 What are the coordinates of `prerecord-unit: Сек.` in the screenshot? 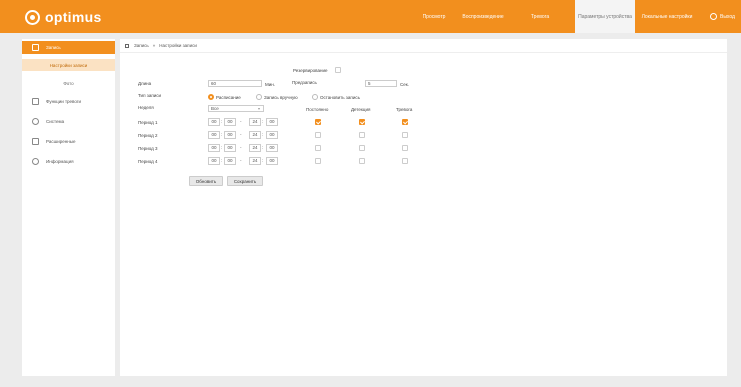 It's located at (404, 84).